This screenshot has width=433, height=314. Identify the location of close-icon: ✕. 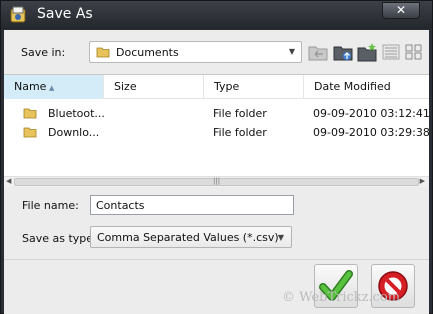
(401, 10).